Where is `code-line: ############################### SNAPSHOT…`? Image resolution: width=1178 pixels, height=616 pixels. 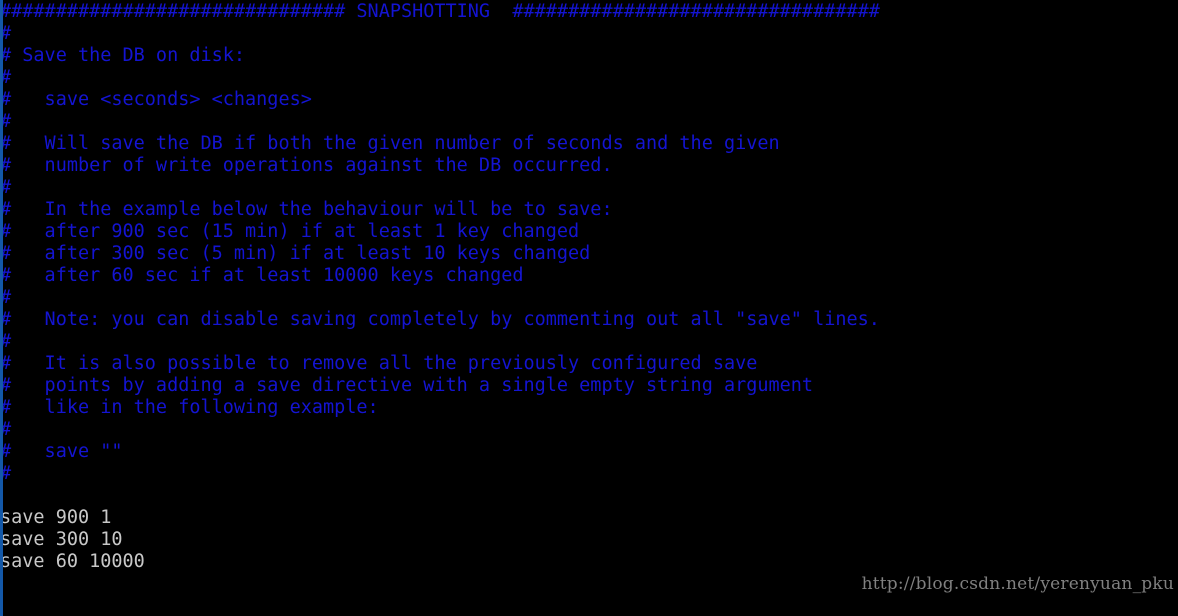 code-line: ############################### SNAPSHOT… is located at coordinates (440, 11).